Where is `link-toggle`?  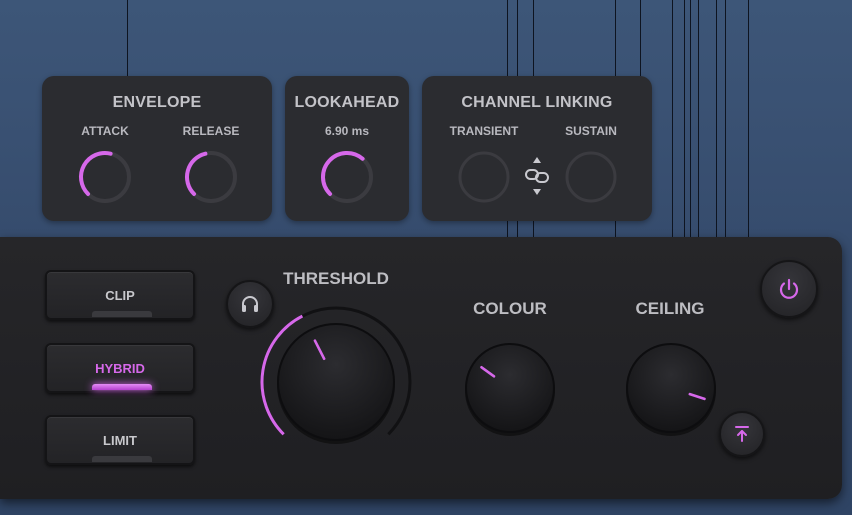
link-toggle is located at coordinates (537, 176).